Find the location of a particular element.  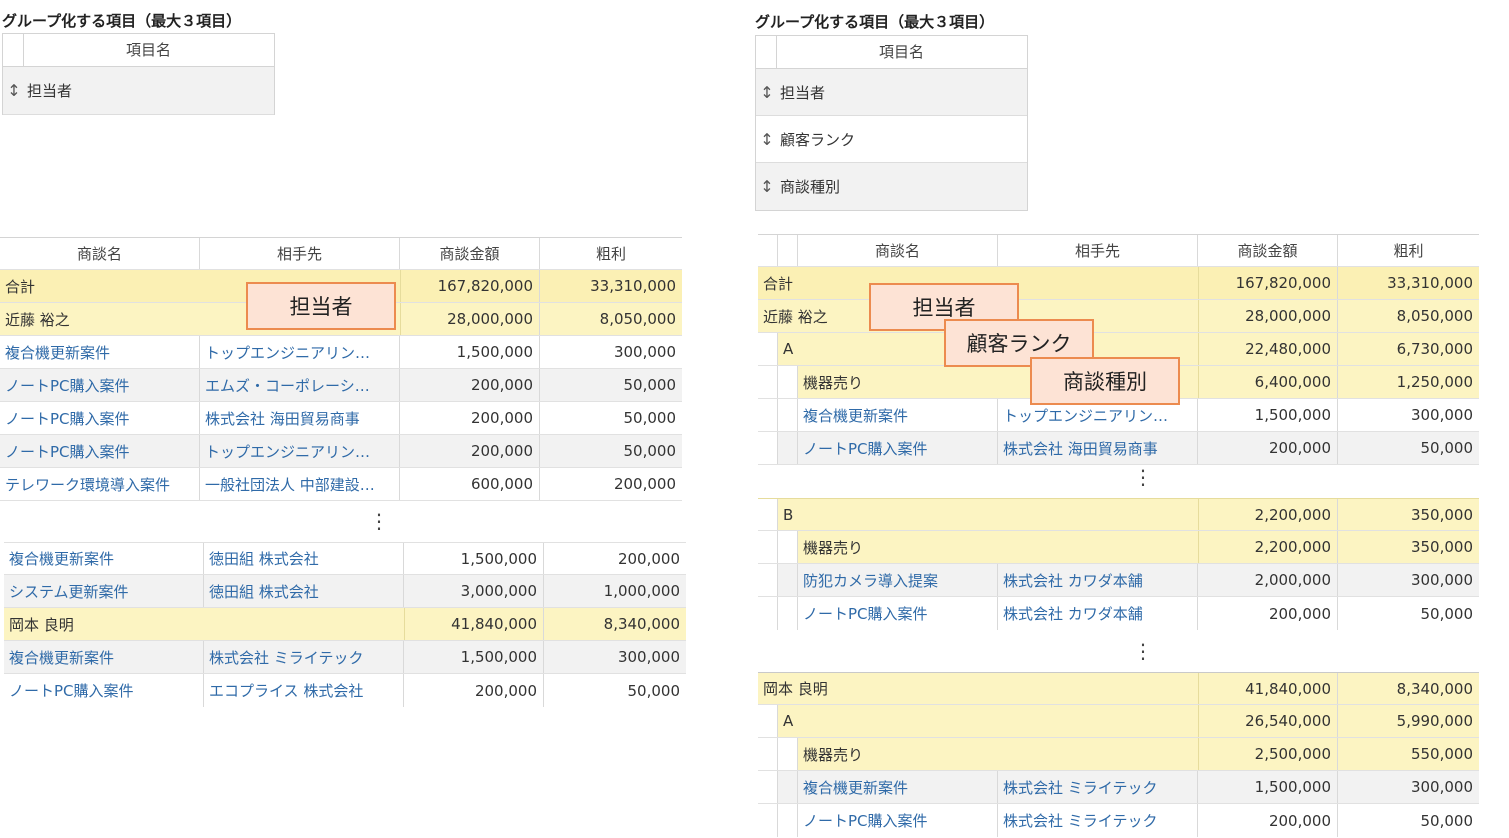

deal-amount: 3,000,000 is located at coordinates (474, 591).